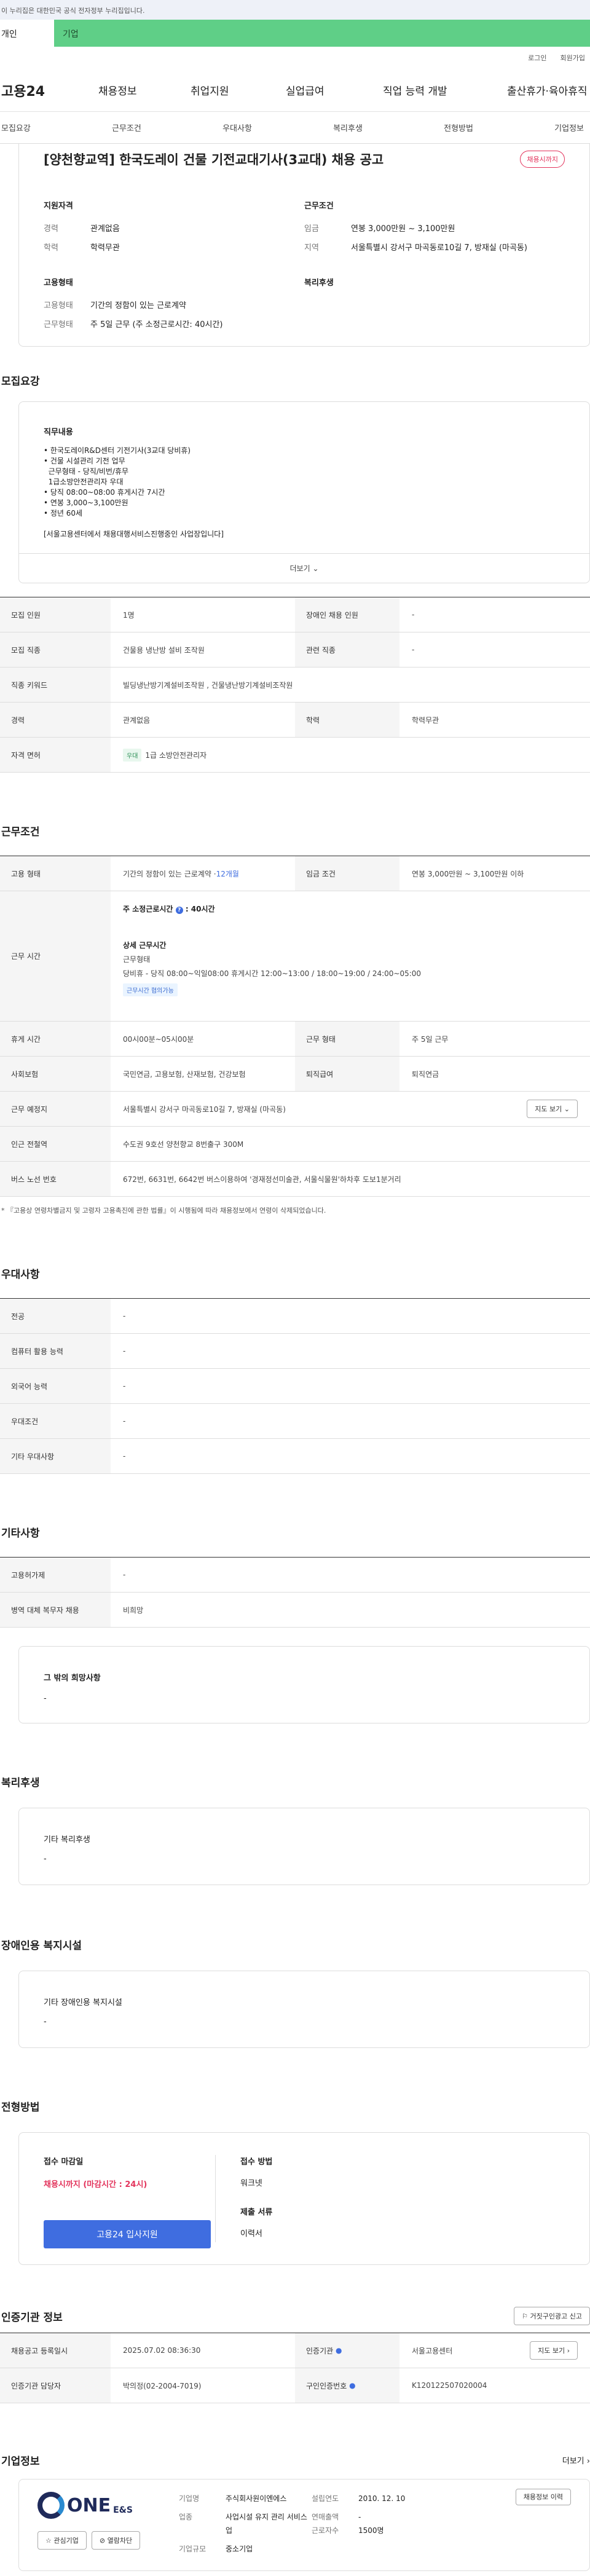 The width and height of the screenshot is (590, 2576). Describe the element at coordinates (239, 90) in the screenshot. I see `gnb-item-support: 취업지원` at that location.